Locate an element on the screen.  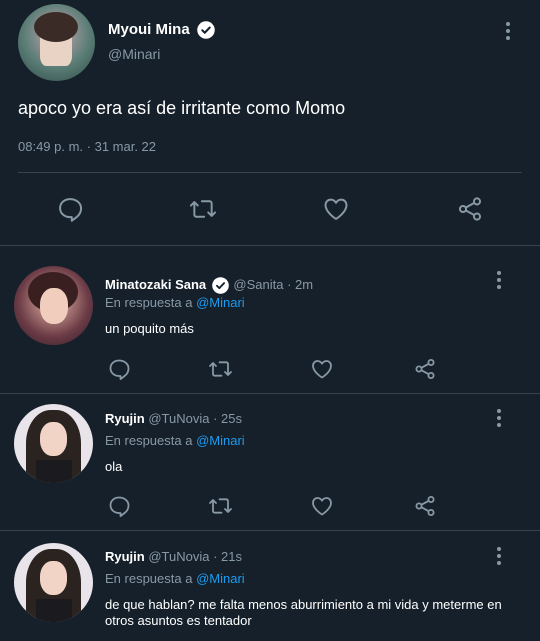
reply-time: · 21s is located at coordinates (228, 556).